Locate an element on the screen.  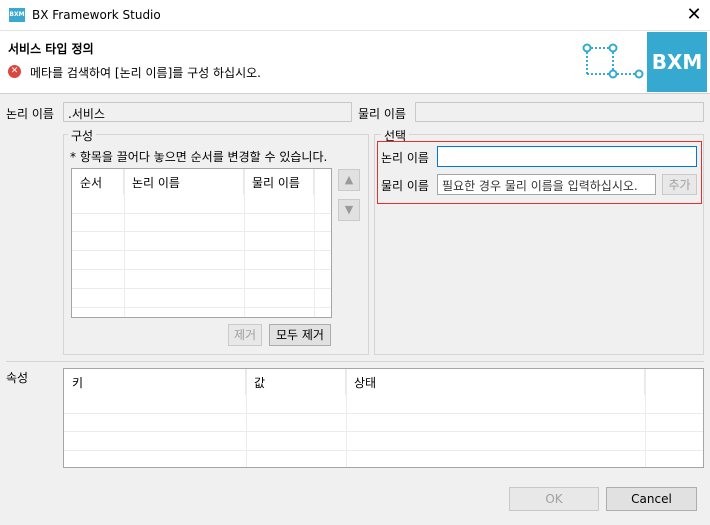
move-down-button: ▼ is located at coordinates (349, 210).